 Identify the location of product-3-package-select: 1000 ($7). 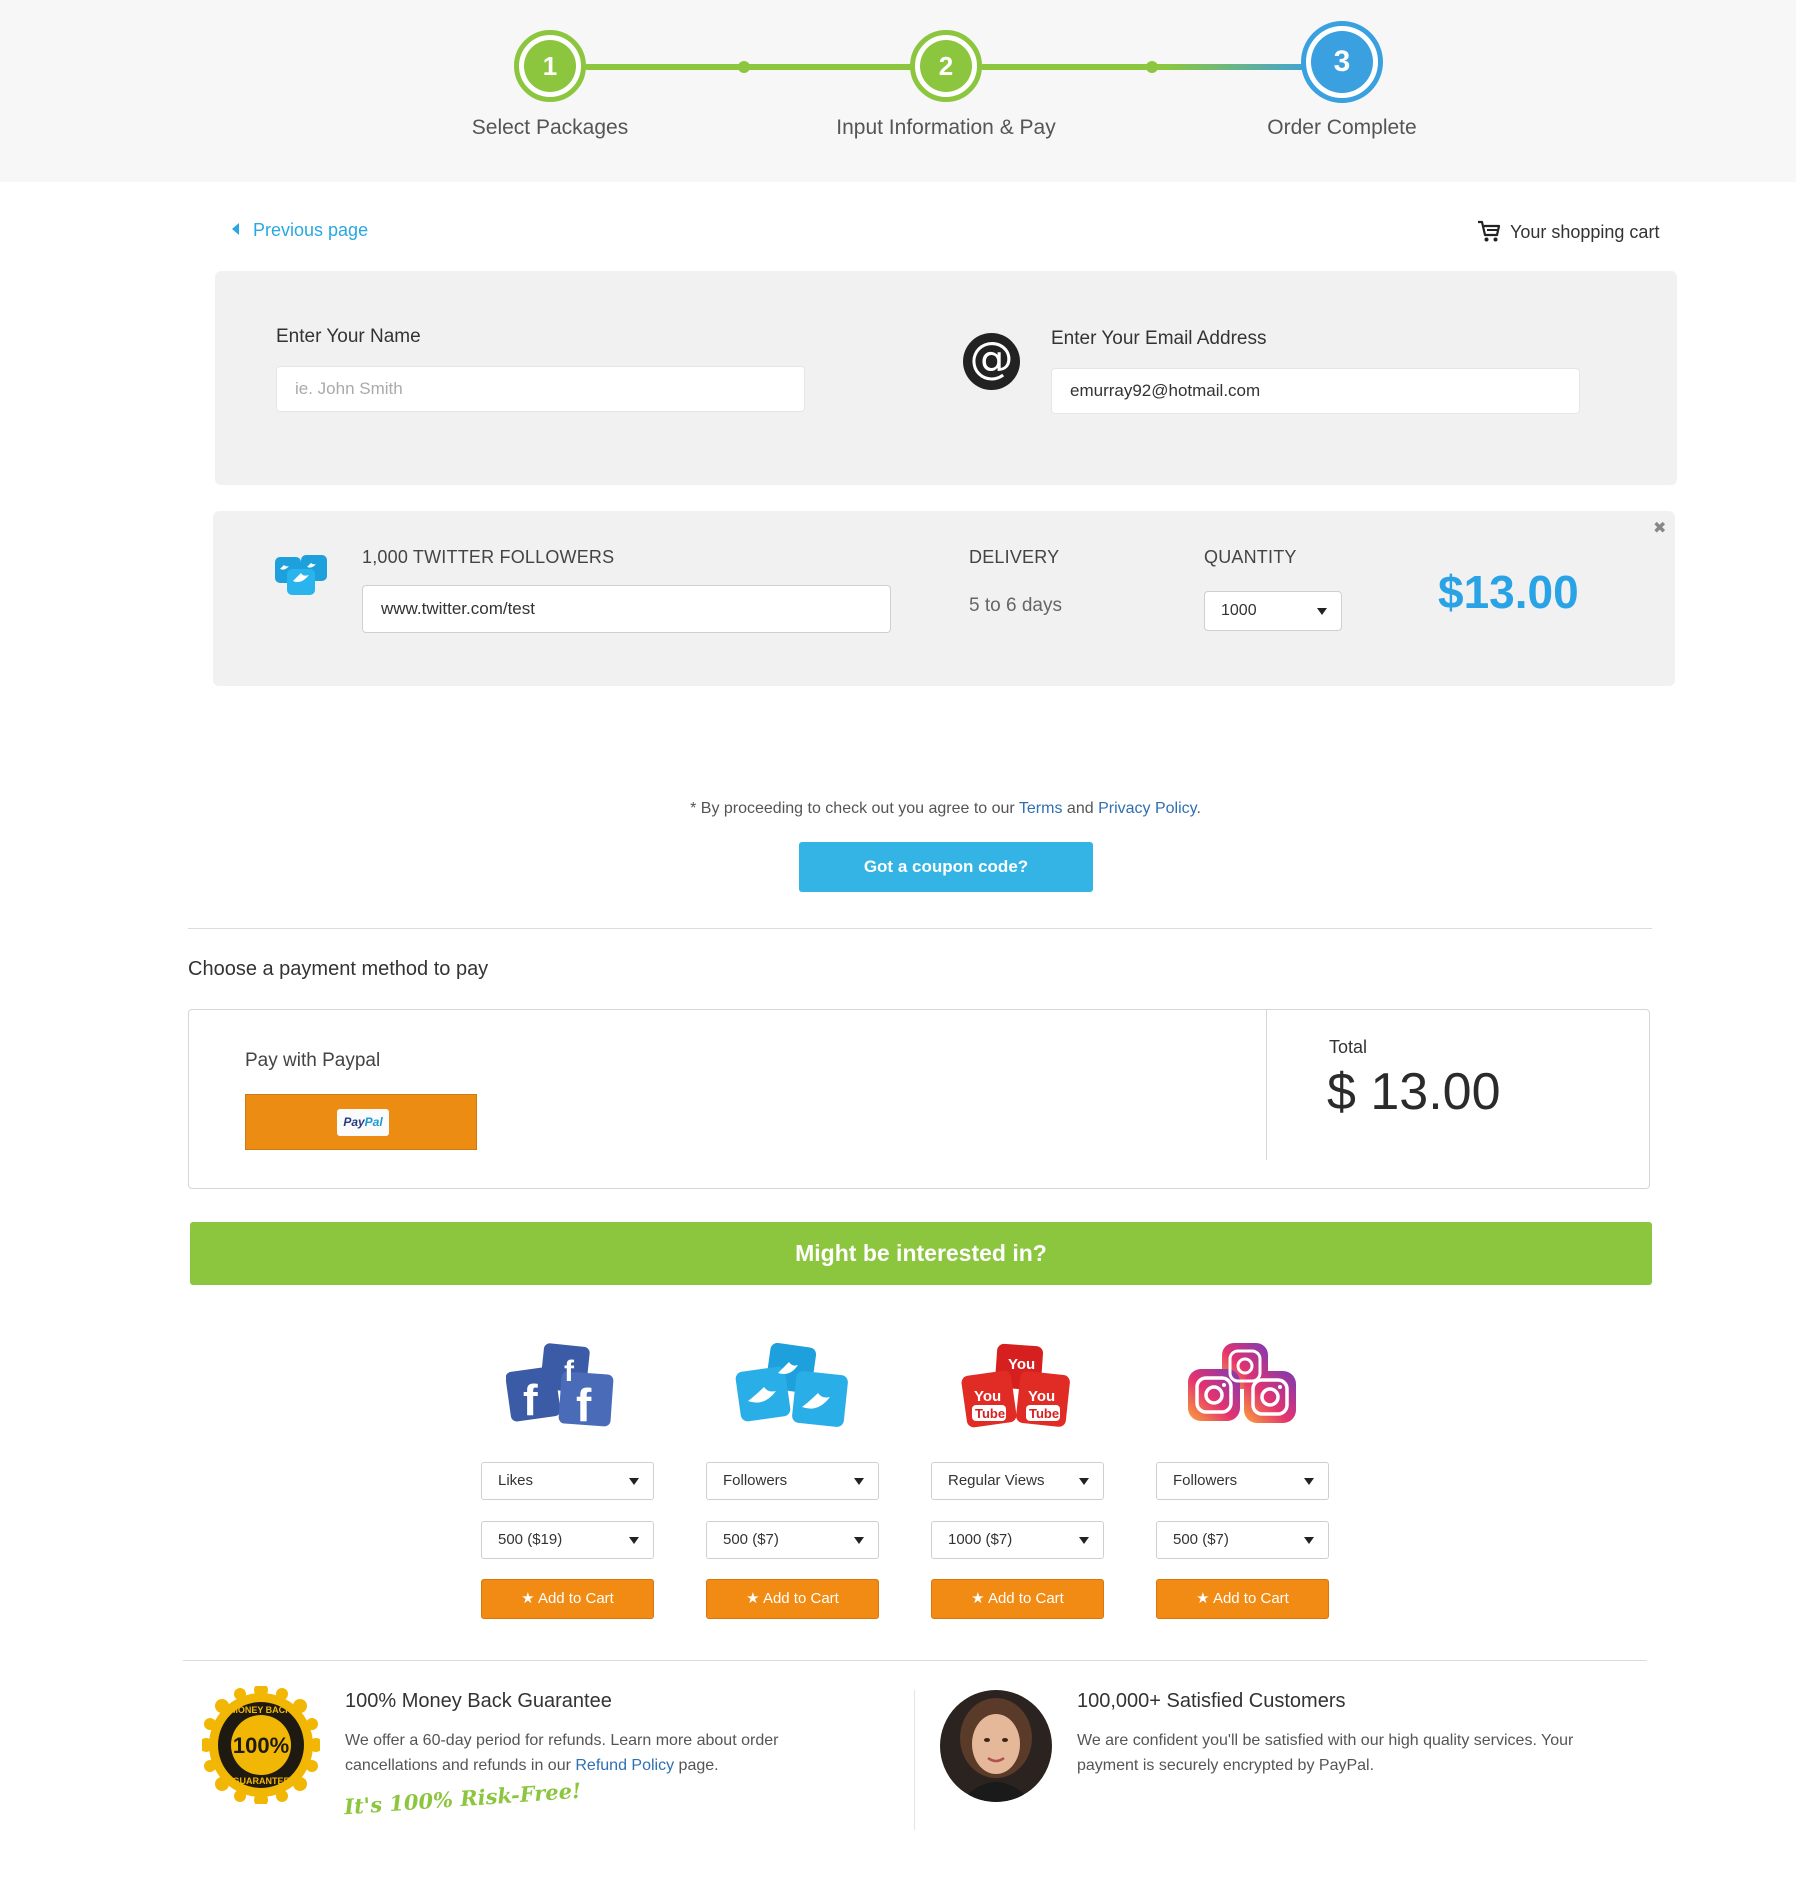
(1017, 1540).